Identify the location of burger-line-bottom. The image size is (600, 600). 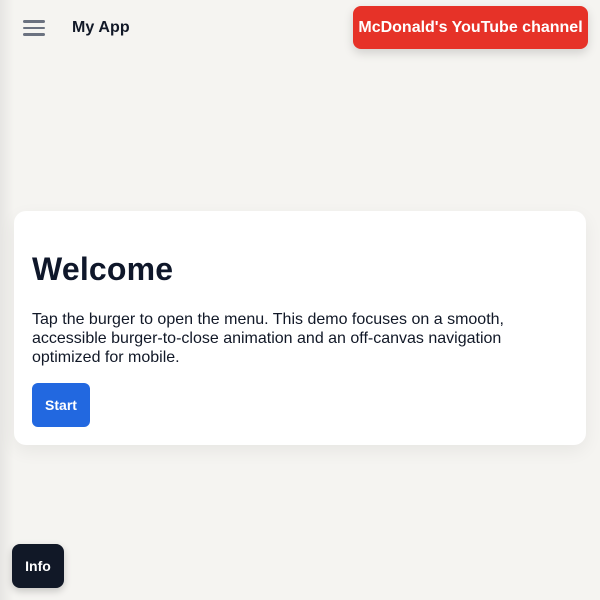
(34, 34).